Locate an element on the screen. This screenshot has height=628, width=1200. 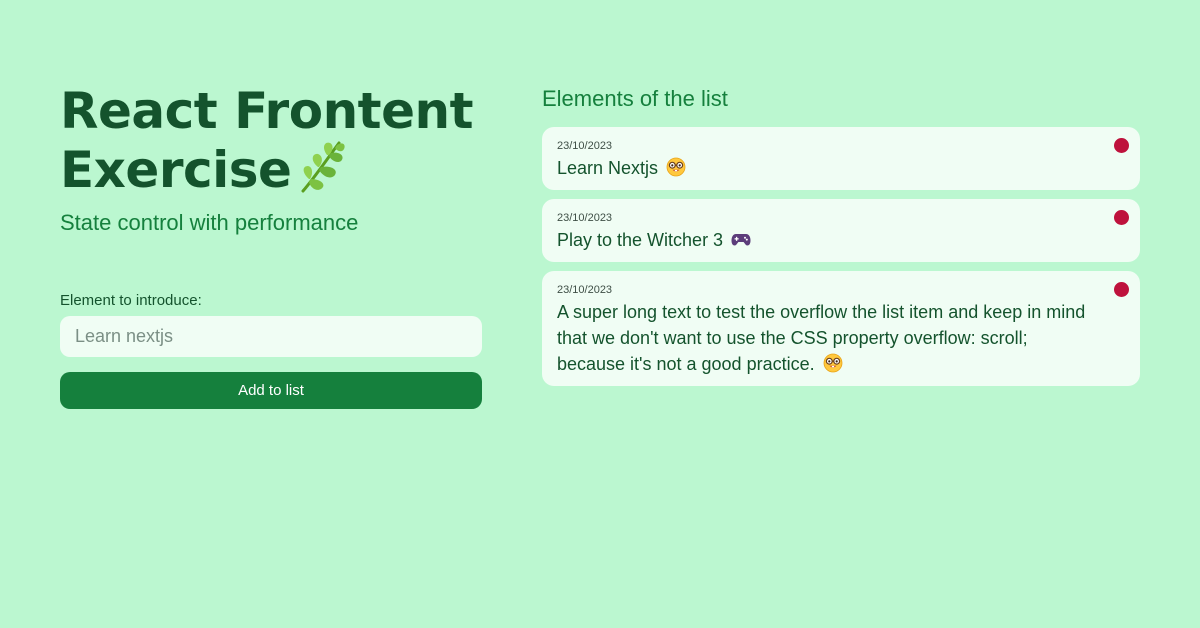
list-item-text: Play to the Witcher 3 is located at coordinates (640, 240).